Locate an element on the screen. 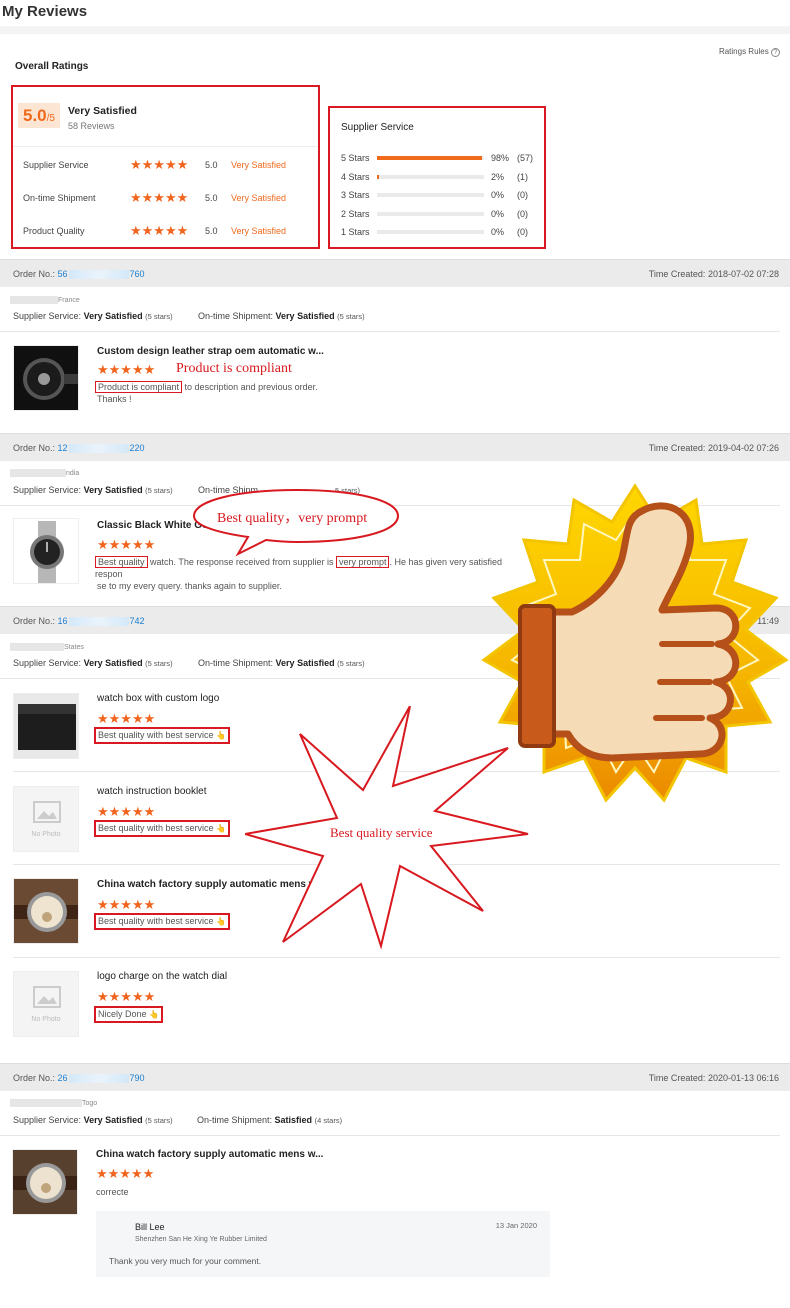 The height and width of the screenshot is (1308, 790). order-no-suffix: 742 is located at coordinates (137, 621).